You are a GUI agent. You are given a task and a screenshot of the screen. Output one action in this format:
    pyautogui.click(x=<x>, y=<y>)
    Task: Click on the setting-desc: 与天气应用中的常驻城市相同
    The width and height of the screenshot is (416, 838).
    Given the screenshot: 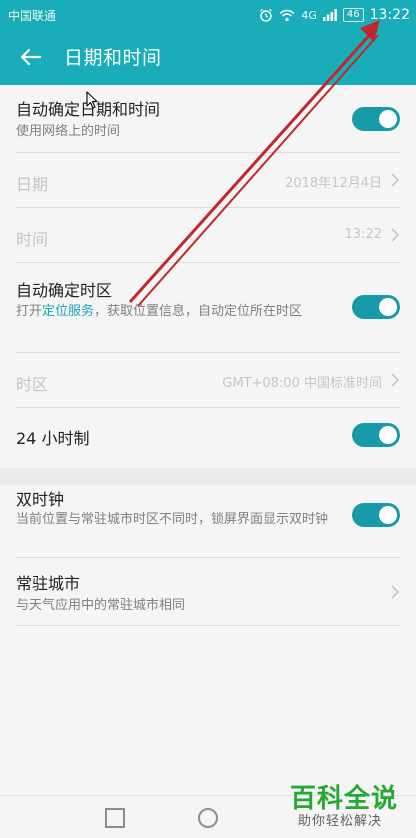 What is the action you would take?
    pyautogui.click(x=101, y=605)
    